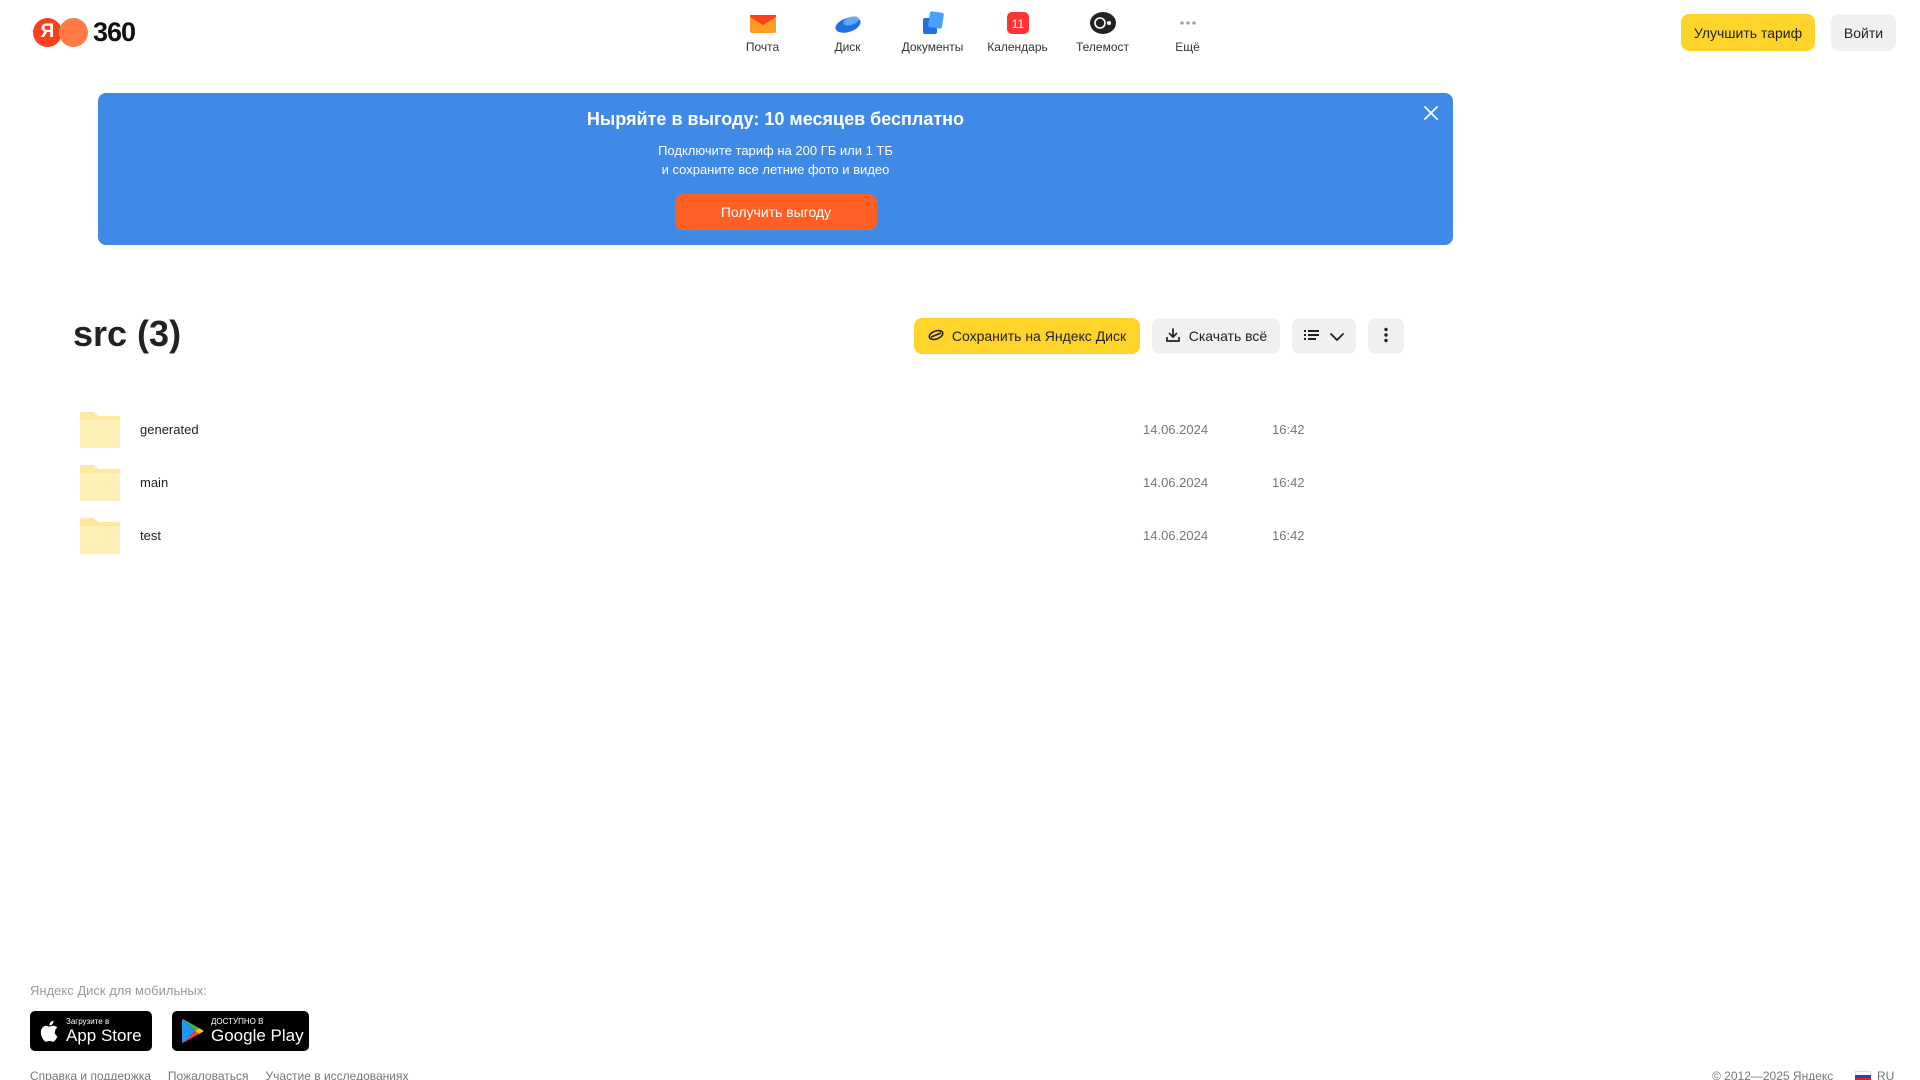 This screenshot has width=1920, height=1080. Describe the element at coordinates (1102, 47) in the screenshot. I see `service-telemost-label: Телемост` at that location.